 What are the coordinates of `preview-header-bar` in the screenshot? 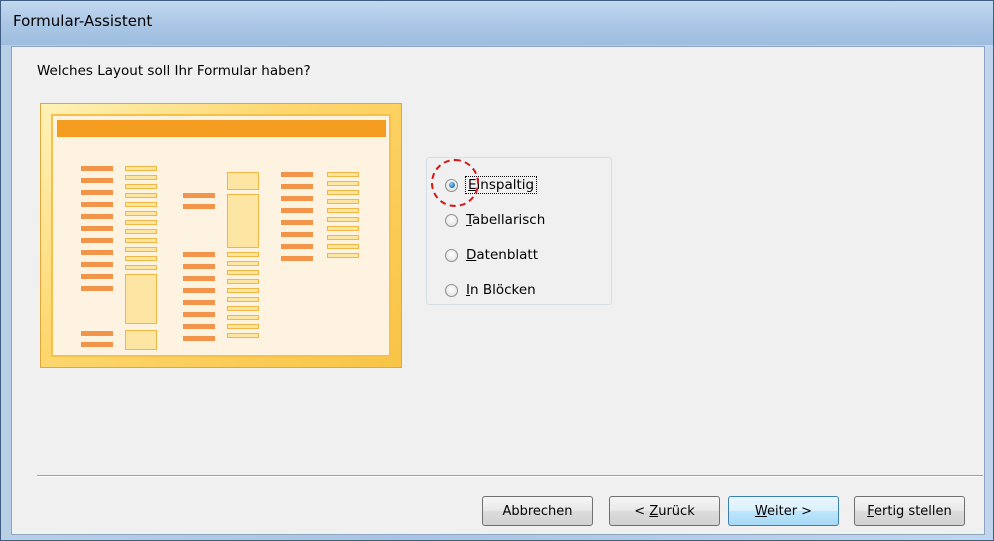 It's located at (221, 128).